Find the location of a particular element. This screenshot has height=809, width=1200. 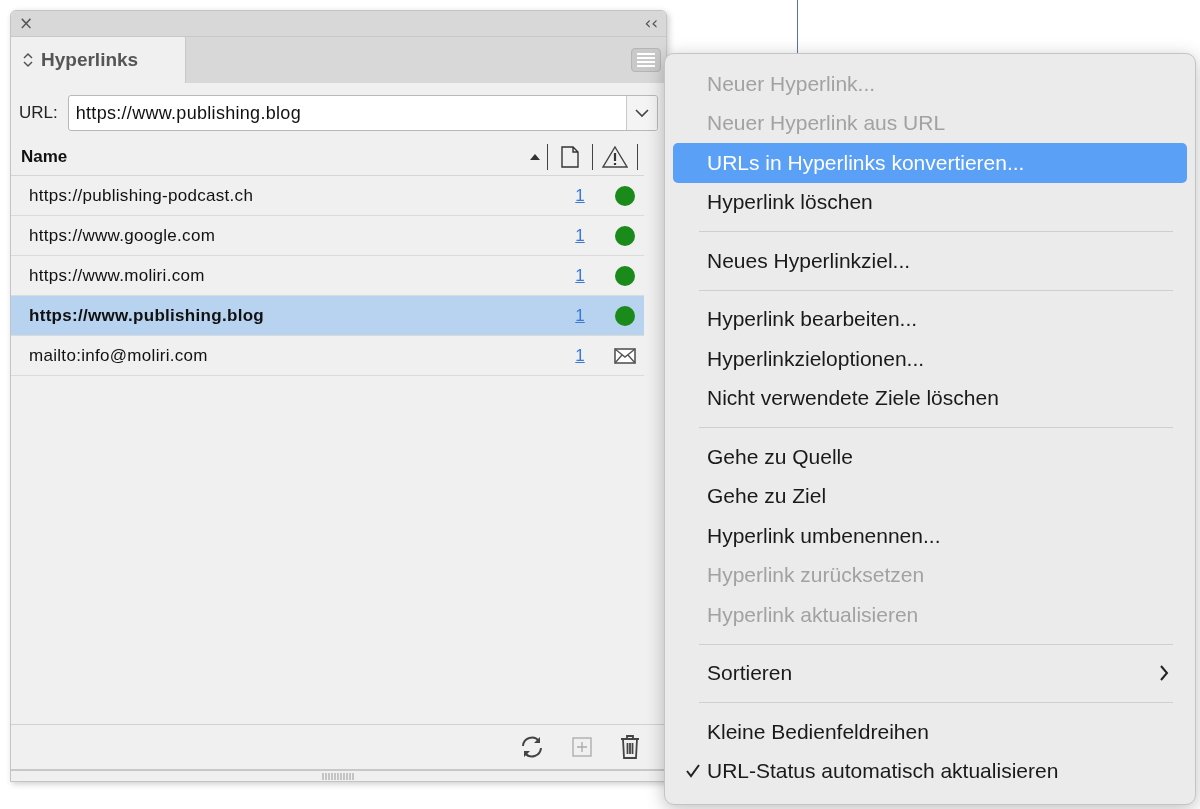

close-button: × is located at coordinates (26, 23).